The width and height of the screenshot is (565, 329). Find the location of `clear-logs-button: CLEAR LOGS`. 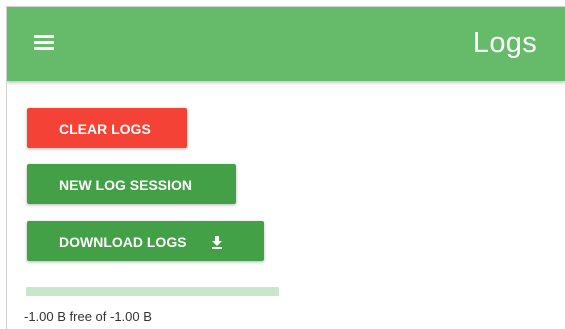

clear-logs-button: CLEAR LOGS is located at coordinates (107, 128).